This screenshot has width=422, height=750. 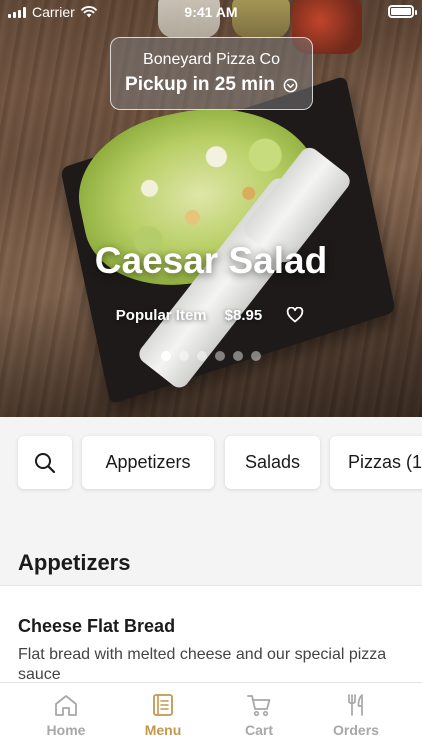 I want to click on tab-home-label: Home, so click(x=66, y=730).